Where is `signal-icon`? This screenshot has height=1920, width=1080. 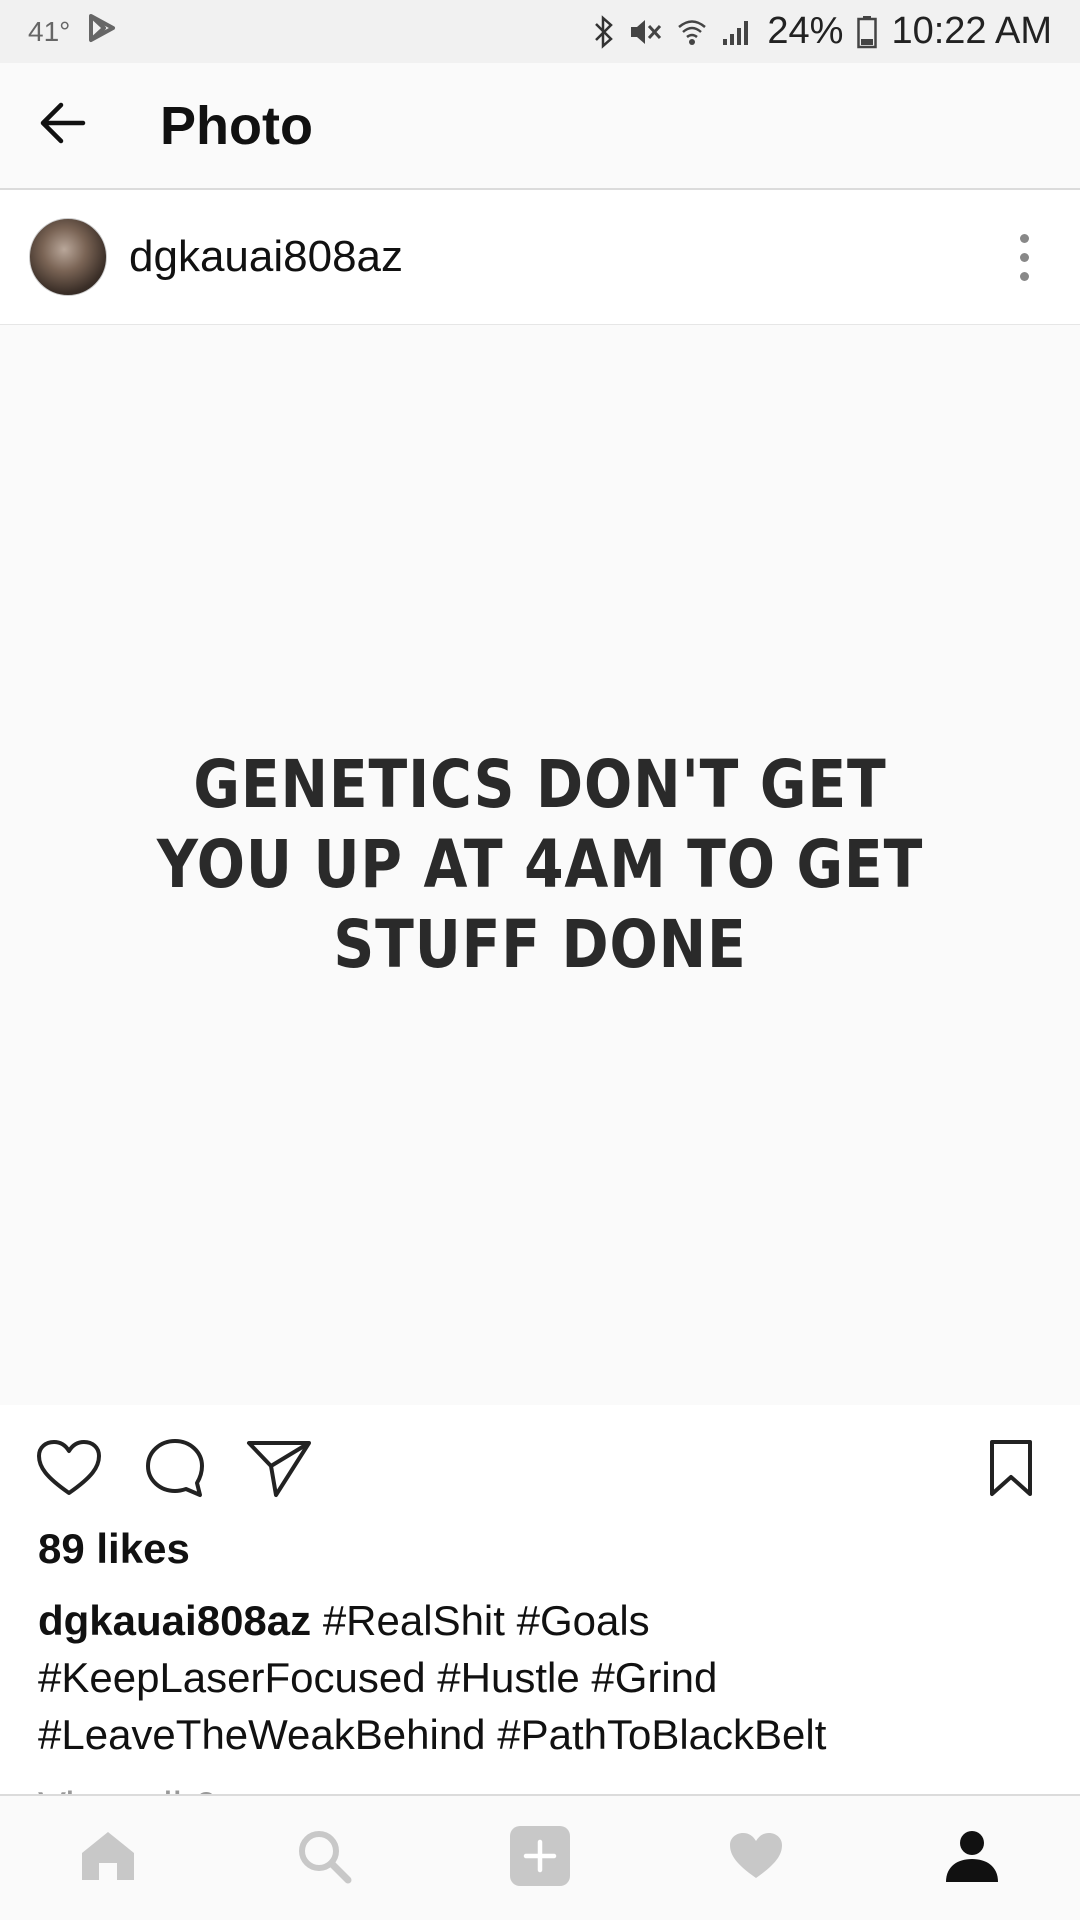
signal-icon is located at coordinates (737, 32).